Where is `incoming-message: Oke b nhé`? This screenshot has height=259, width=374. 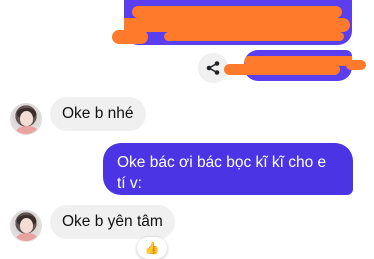
incoming-message: Oke b nhé is located at coordinates (98, 114).